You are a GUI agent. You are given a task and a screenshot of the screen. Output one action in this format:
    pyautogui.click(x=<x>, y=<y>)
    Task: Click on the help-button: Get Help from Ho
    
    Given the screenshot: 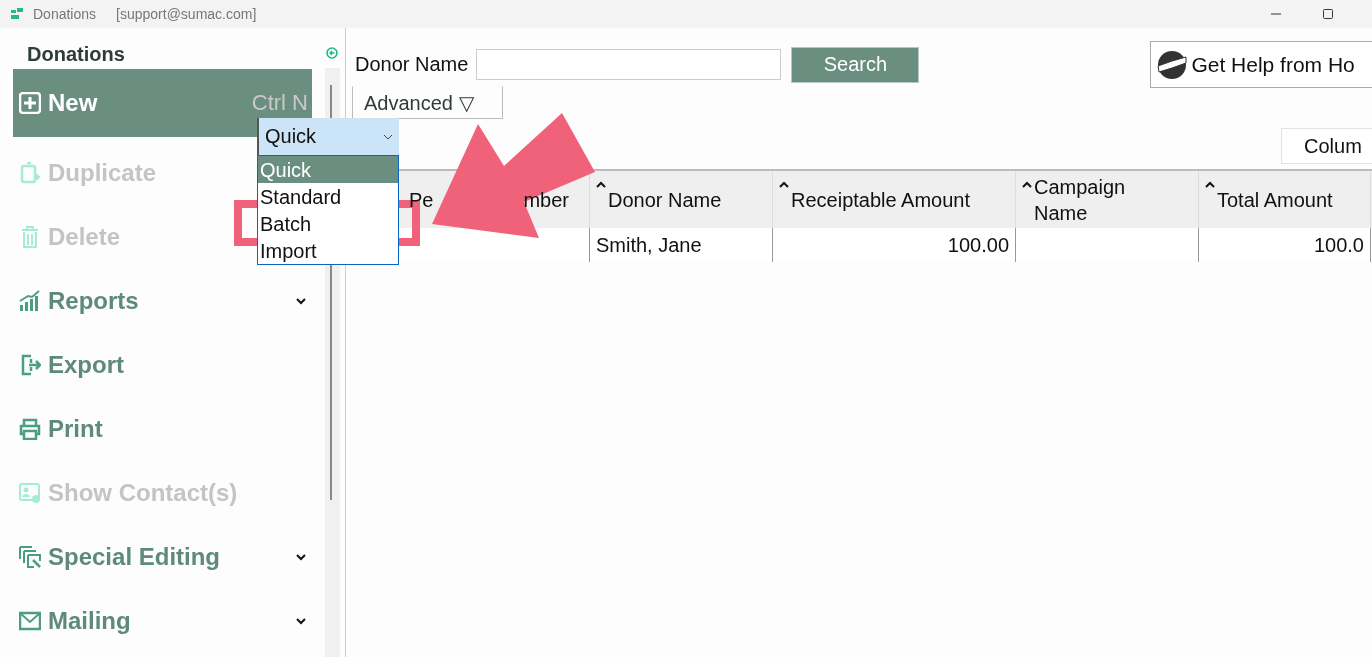 What is the action you would take?
    pyautogui.click(x=1261, y=64)
    